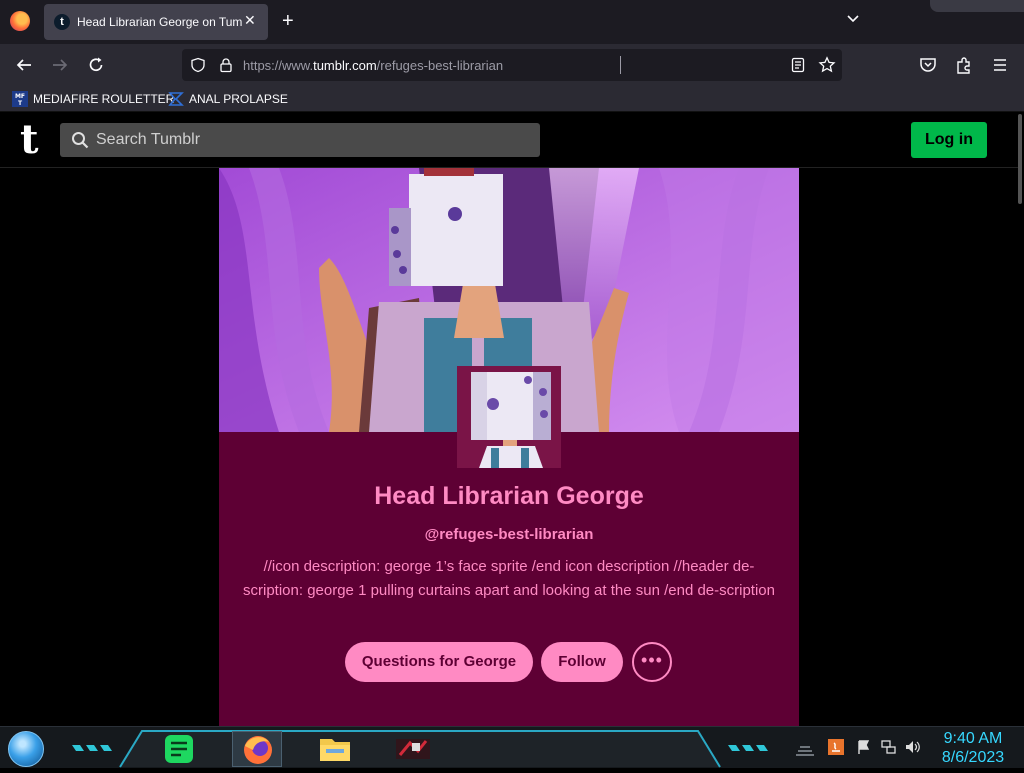  Describe the element at coordinates (29, 140) in the screenshot. I see `tumblr-logo: t` at that location.